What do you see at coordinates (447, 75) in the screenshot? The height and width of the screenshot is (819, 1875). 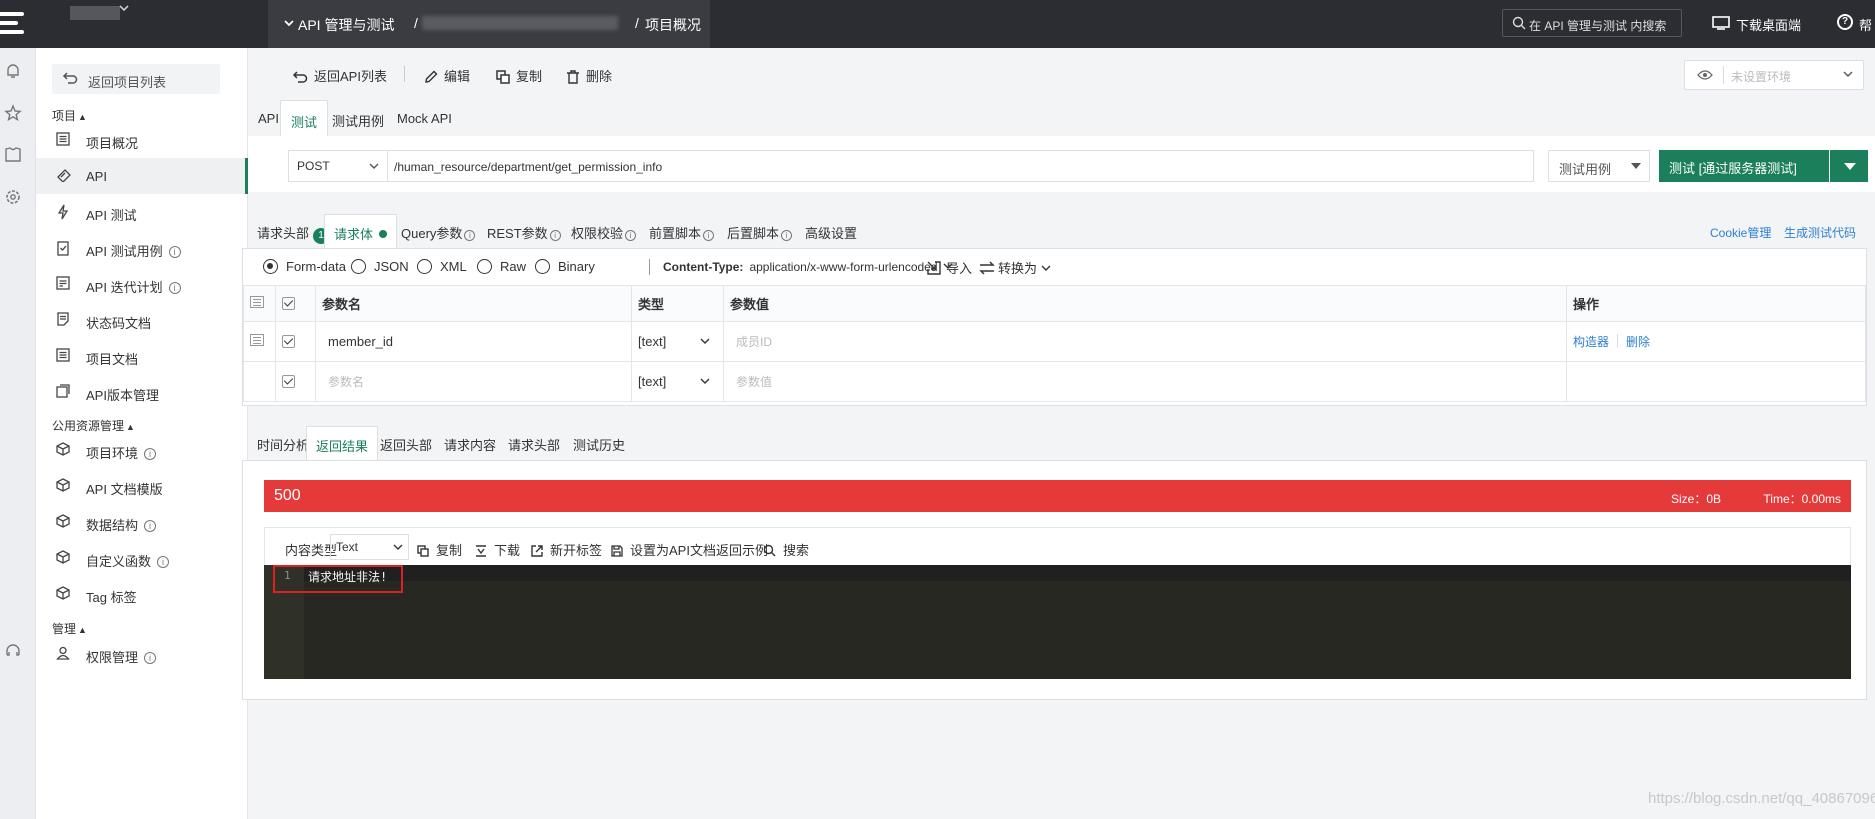 I see `edit-button: 编辑` at bounding box center [447, 75].